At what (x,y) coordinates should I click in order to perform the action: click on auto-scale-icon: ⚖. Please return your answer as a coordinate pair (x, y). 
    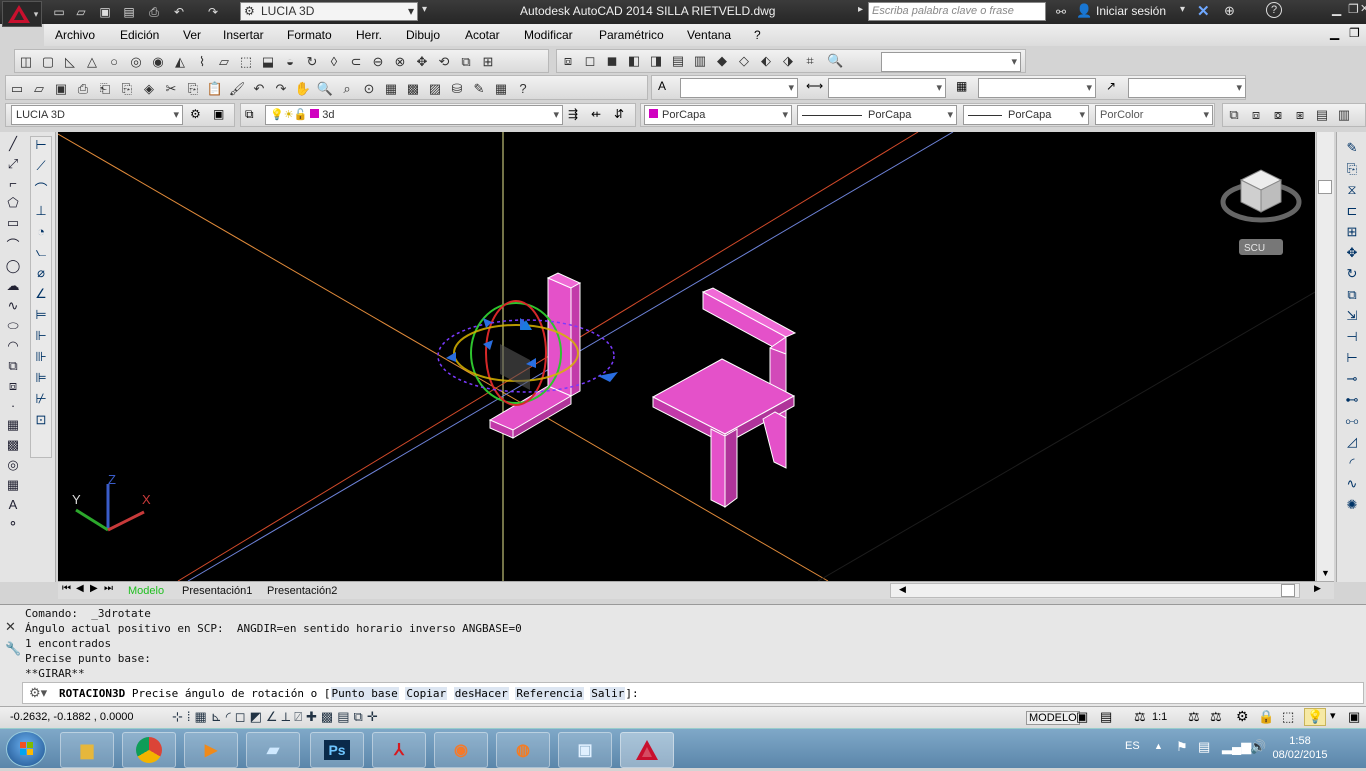
    Looking at the image, I should click on (1216, 717).